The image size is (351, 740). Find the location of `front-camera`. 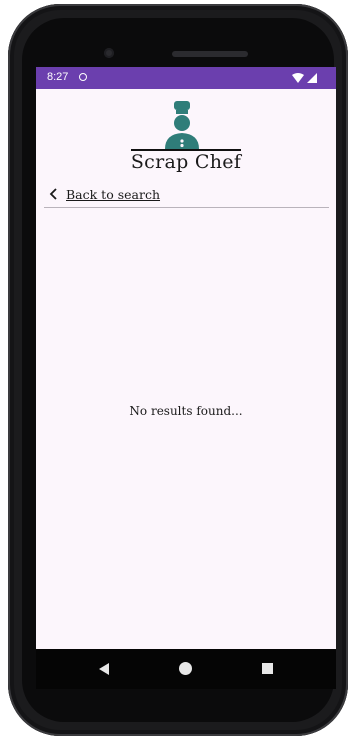

front-camera is located at coordinates (109, 53).